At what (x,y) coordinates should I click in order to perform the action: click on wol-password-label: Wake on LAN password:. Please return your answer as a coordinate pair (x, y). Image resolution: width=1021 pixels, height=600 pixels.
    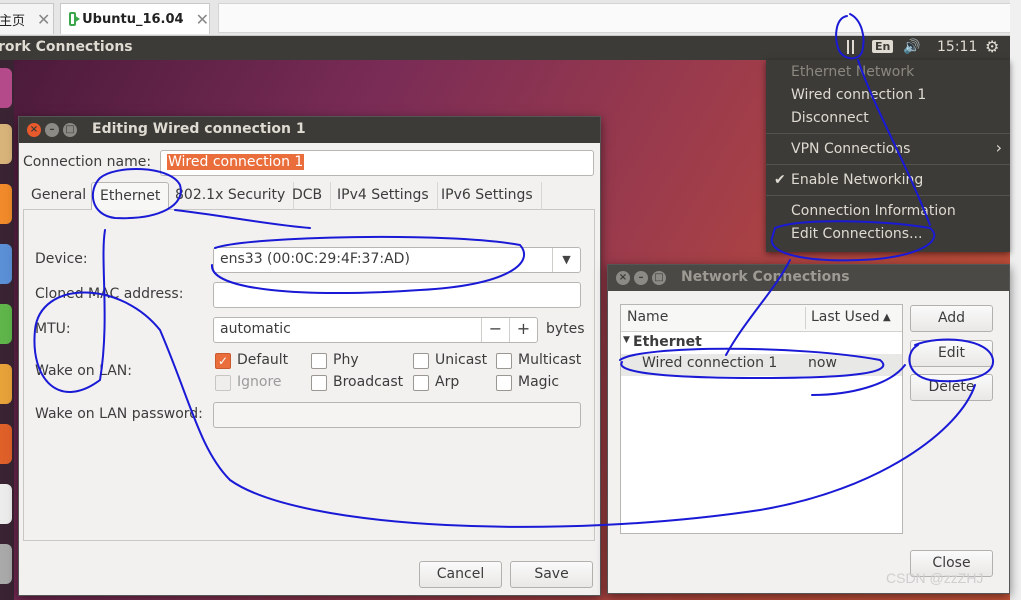
    Looking at the image, I should click on (119, 414).